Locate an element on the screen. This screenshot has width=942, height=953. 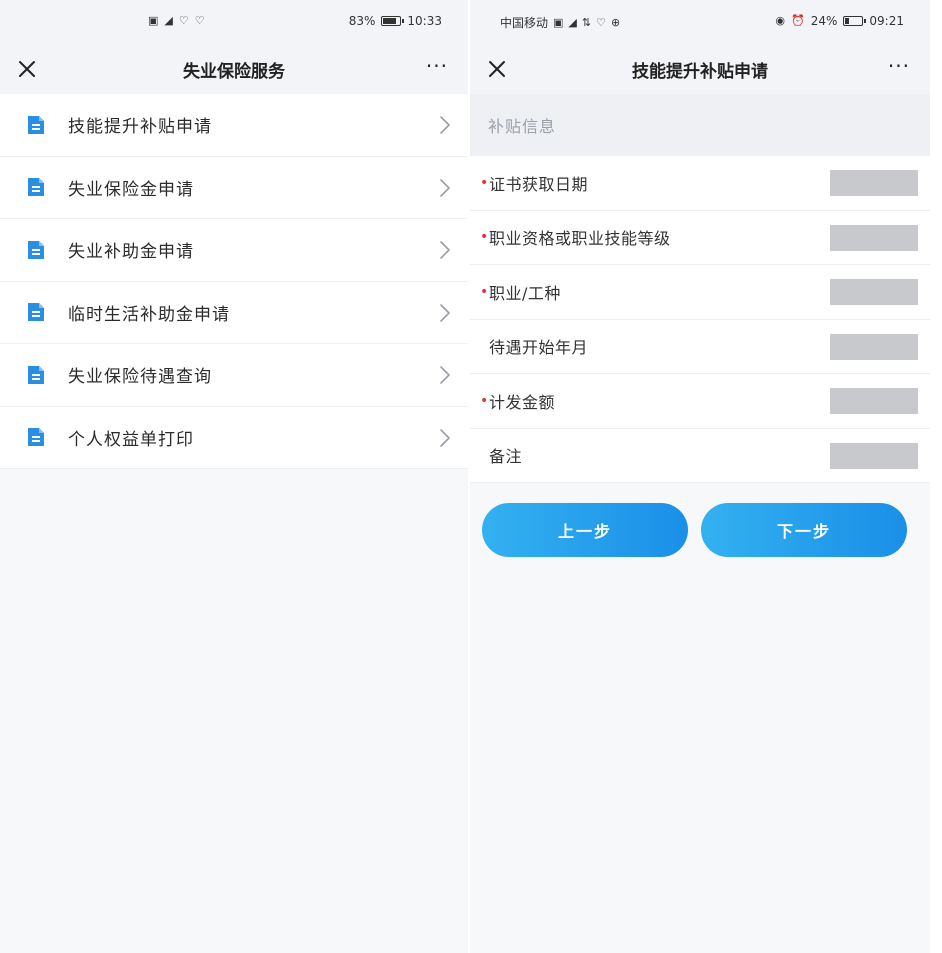
clock: 10:33 is located at coordinates (424, 21).